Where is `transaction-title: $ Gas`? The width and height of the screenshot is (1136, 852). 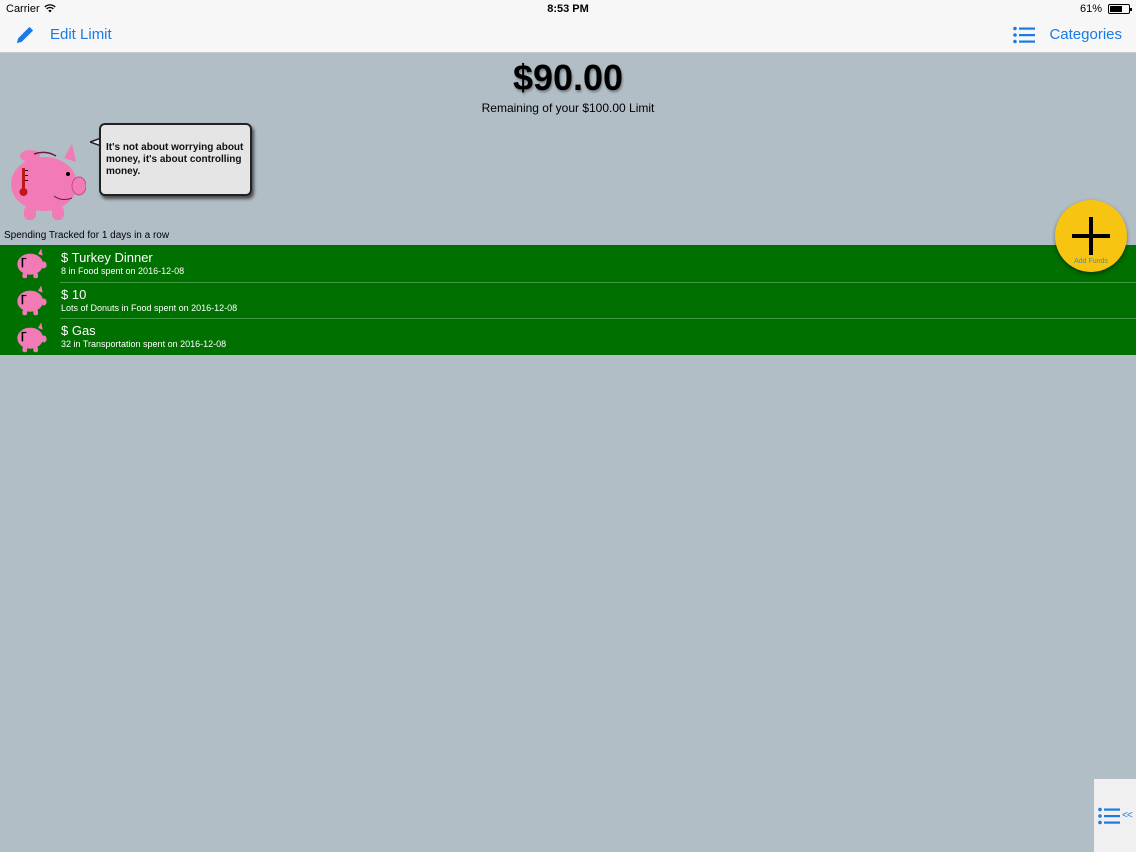
transaction-title: $ Gas is located at coordinates (78, 331).